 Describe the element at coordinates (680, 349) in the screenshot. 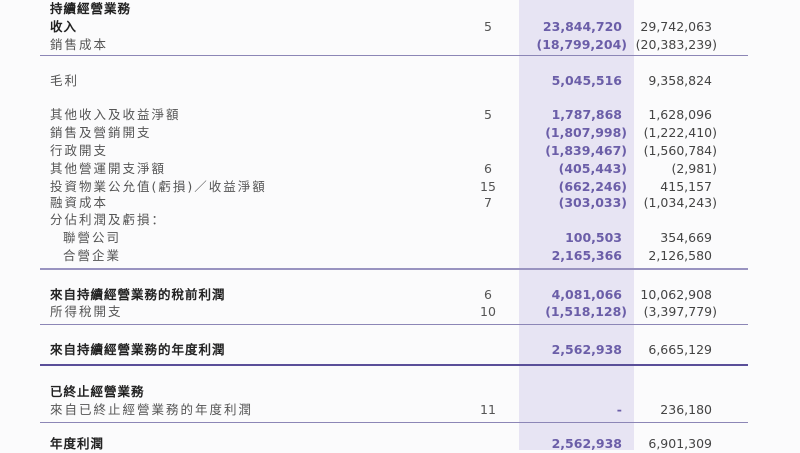

I see `prior-year-value: 6,665,129` at that location.